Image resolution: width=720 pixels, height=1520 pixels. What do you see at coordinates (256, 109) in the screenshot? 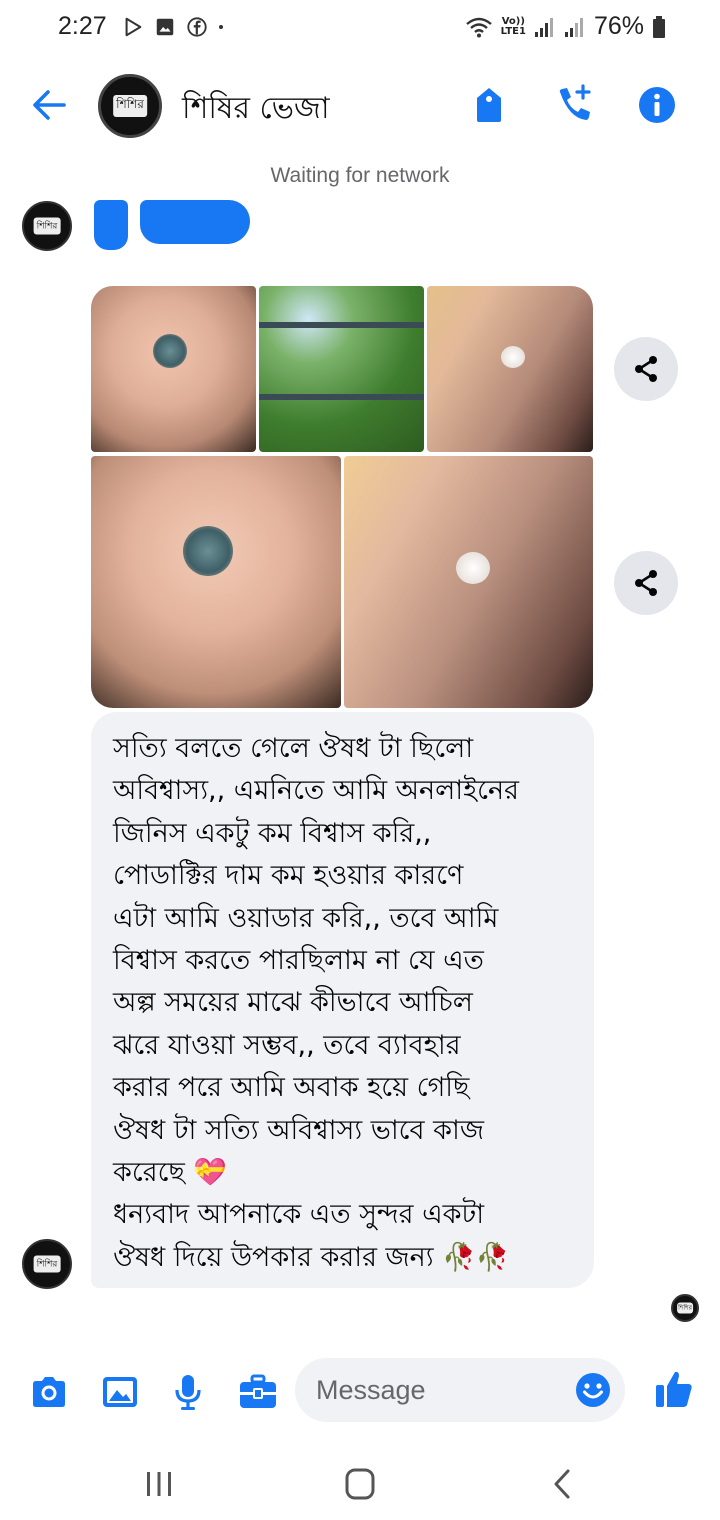
I see `contact-name: শিষির ভেজা` at bounding box center [256, 109].